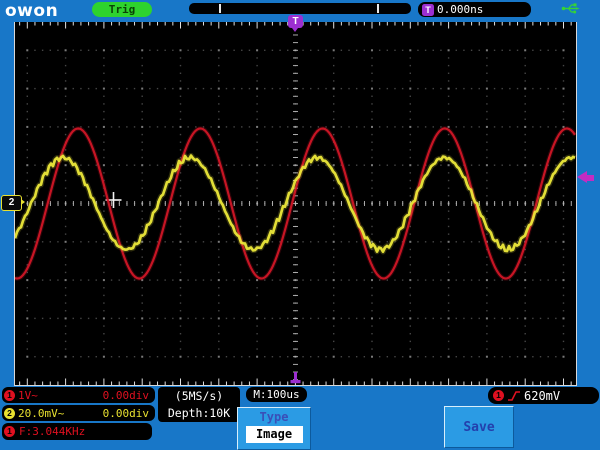 This screenshot has width=600, height=450. Describe the element at coordinates (52, 431) in the screenshot. I see `frequency-value: F:3.044KHz` at that location.